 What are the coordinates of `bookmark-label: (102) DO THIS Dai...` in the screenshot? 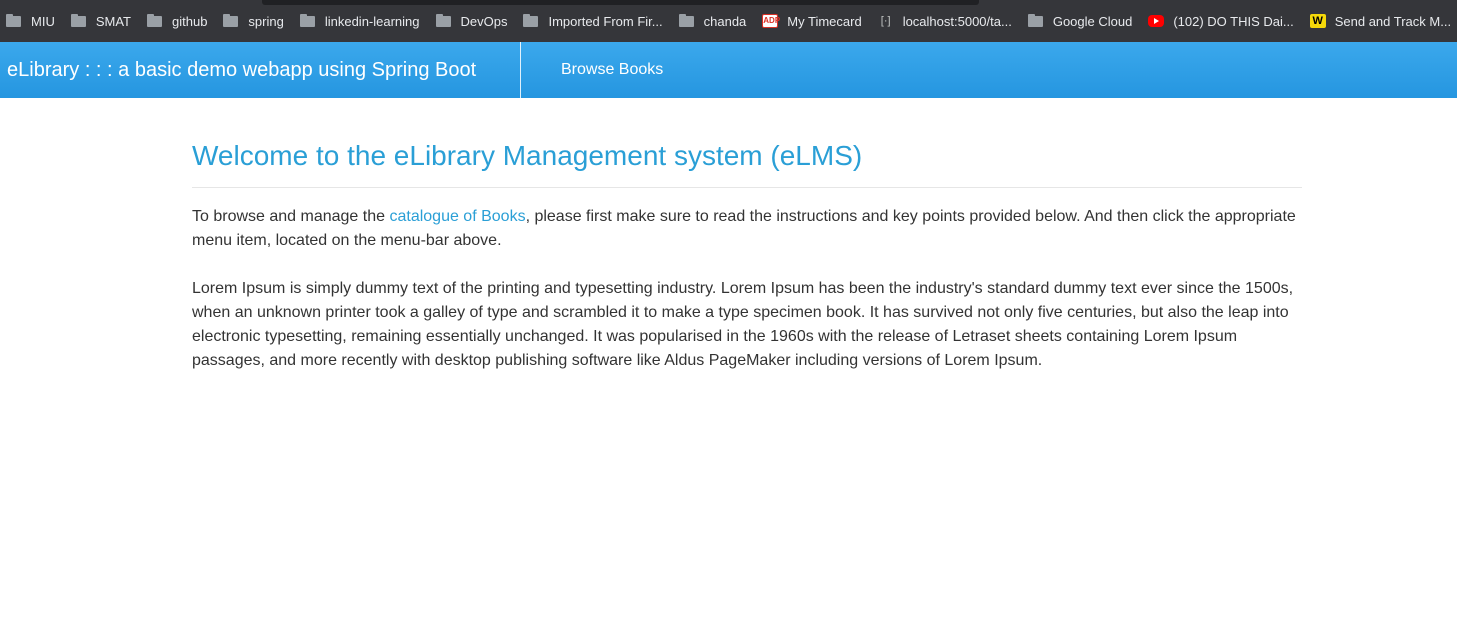 It's located at (1233, 21).